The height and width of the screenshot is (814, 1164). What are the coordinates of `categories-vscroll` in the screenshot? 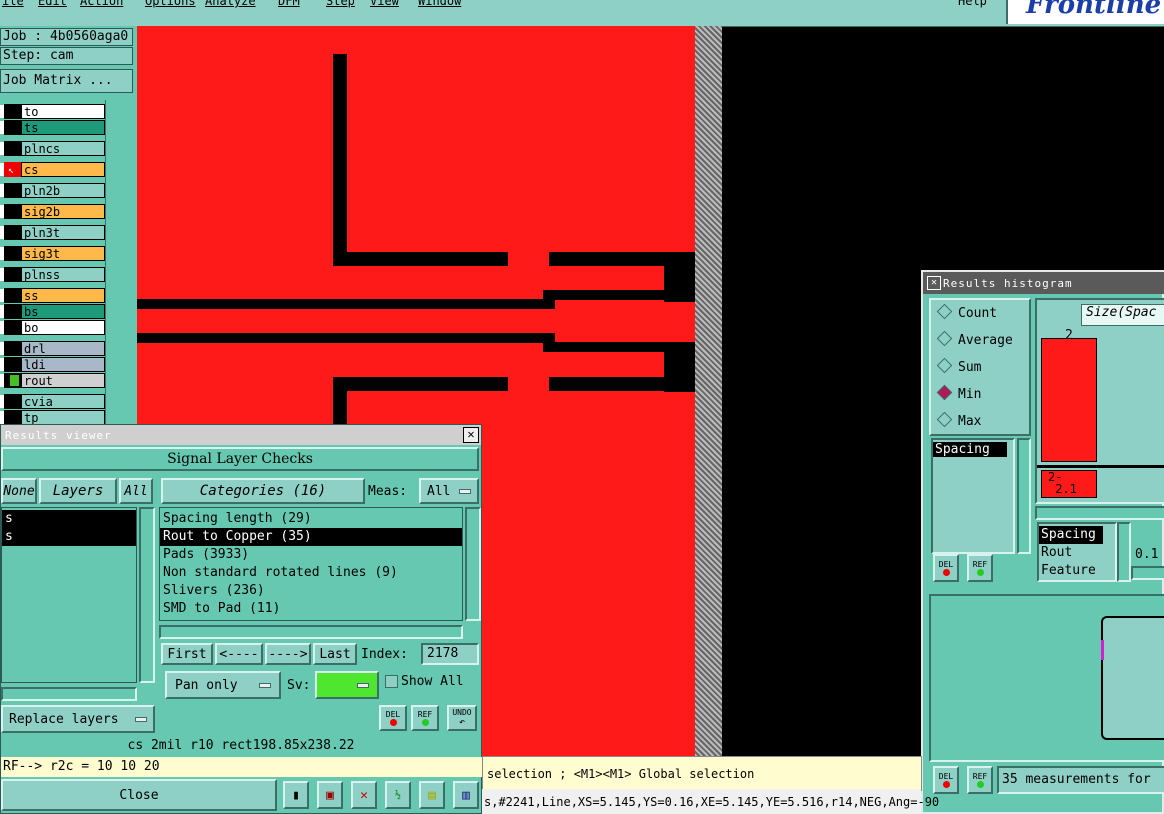 It's located at (473, 564).